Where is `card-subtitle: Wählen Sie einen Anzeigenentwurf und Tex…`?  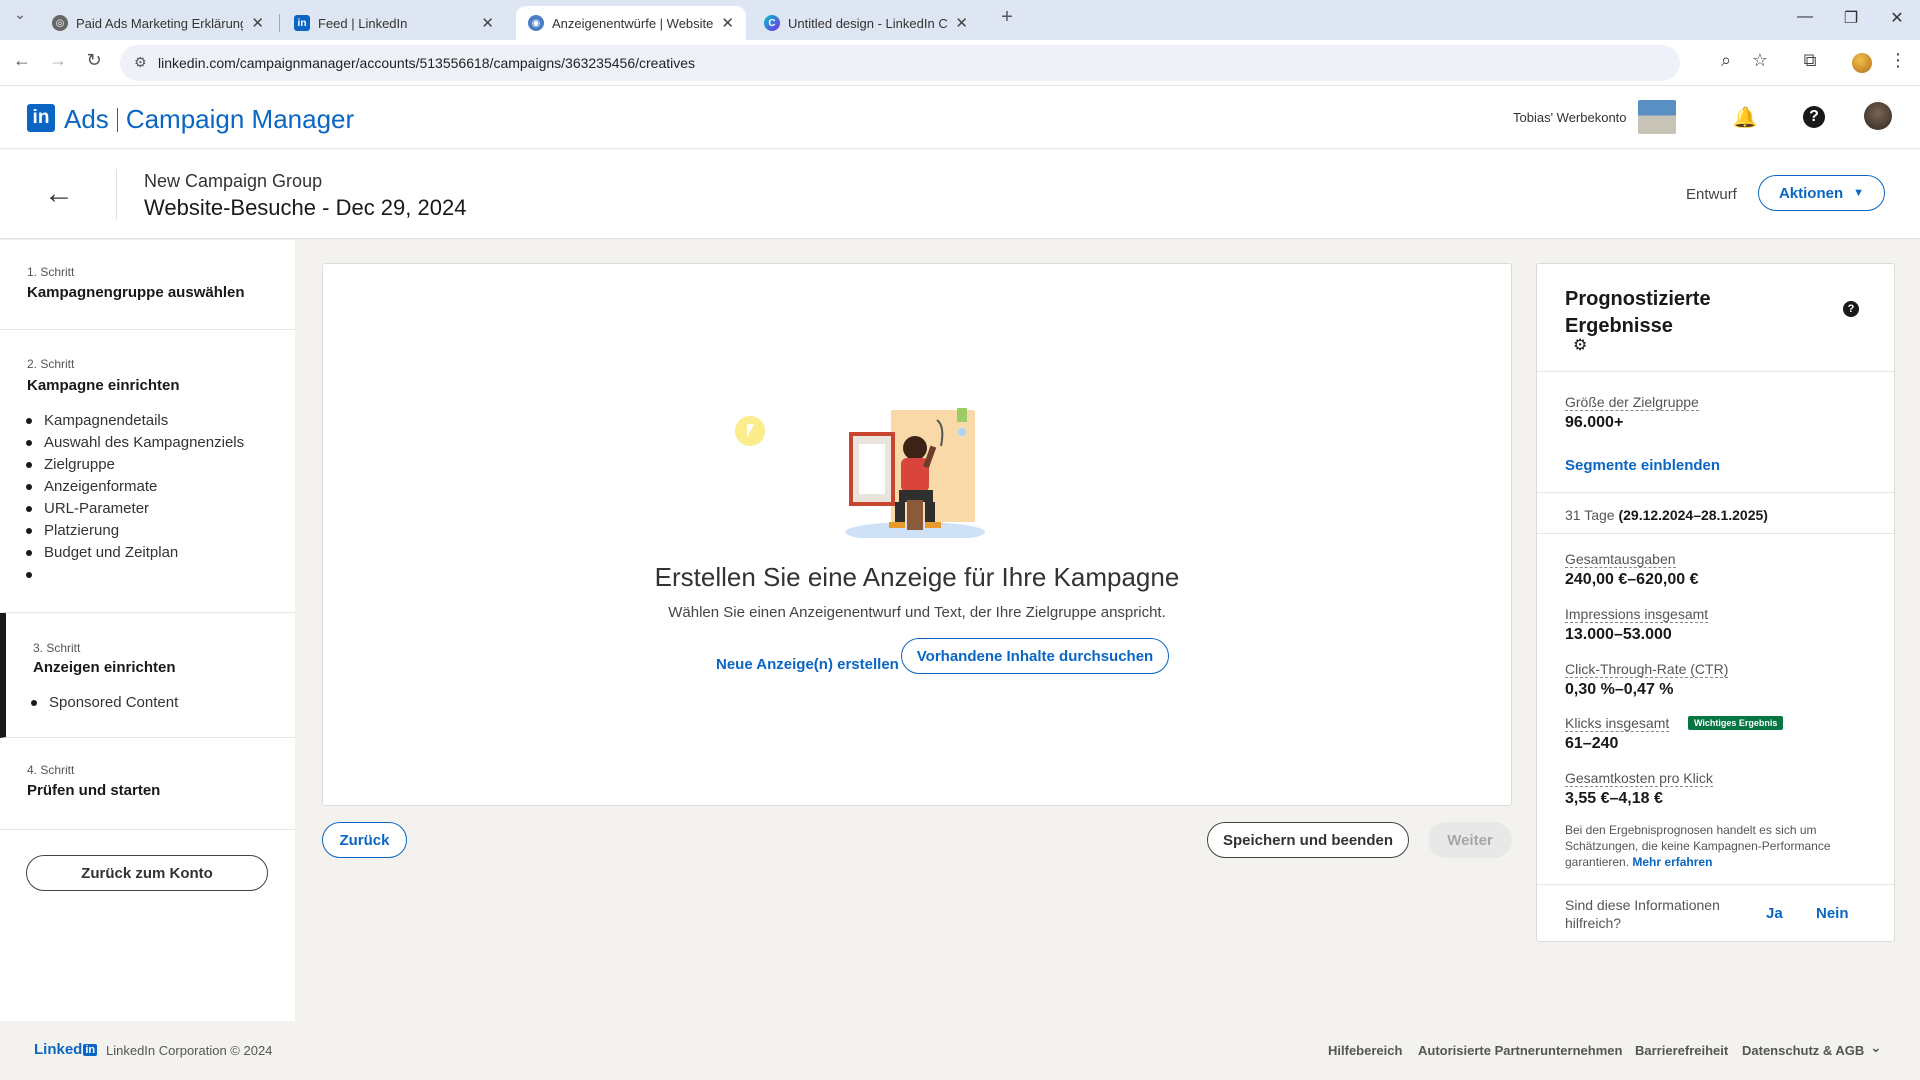
card-subtitle: Wählen Sie einen Anzeigenentwurf und Tex… is located at coordinates (917, 612).